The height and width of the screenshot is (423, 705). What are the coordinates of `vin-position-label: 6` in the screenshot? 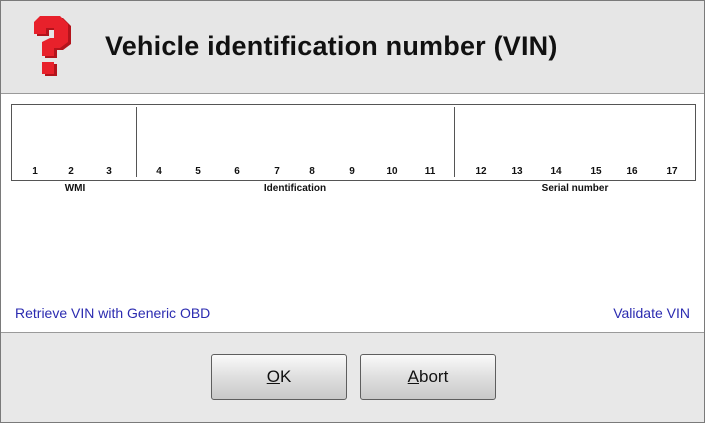 It's located at (237, 171).